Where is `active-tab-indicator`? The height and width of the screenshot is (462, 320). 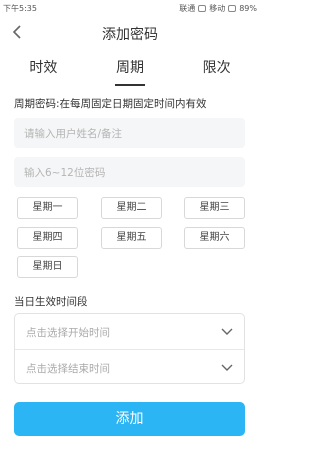
active-tab-indicator is located at coordinates (130, 85).